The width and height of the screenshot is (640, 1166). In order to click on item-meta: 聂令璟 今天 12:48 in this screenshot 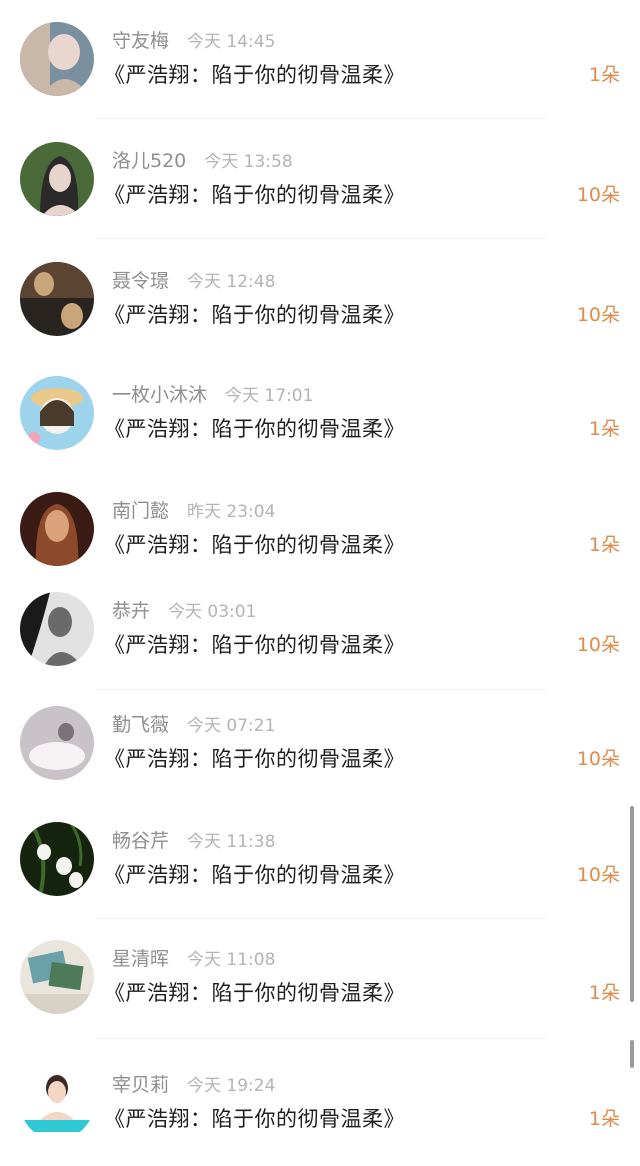, I will do `click(193, 281)`.